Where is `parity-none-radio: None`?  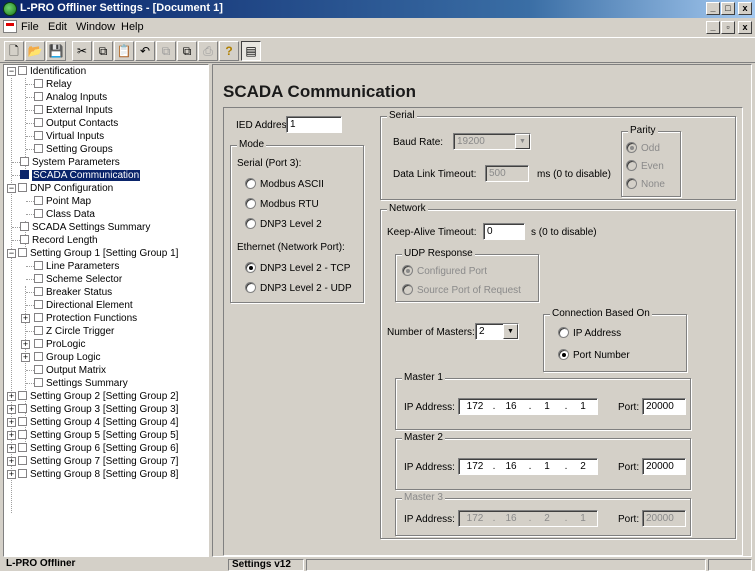
parity-none-radio: None is located at coordinates (645, 184).